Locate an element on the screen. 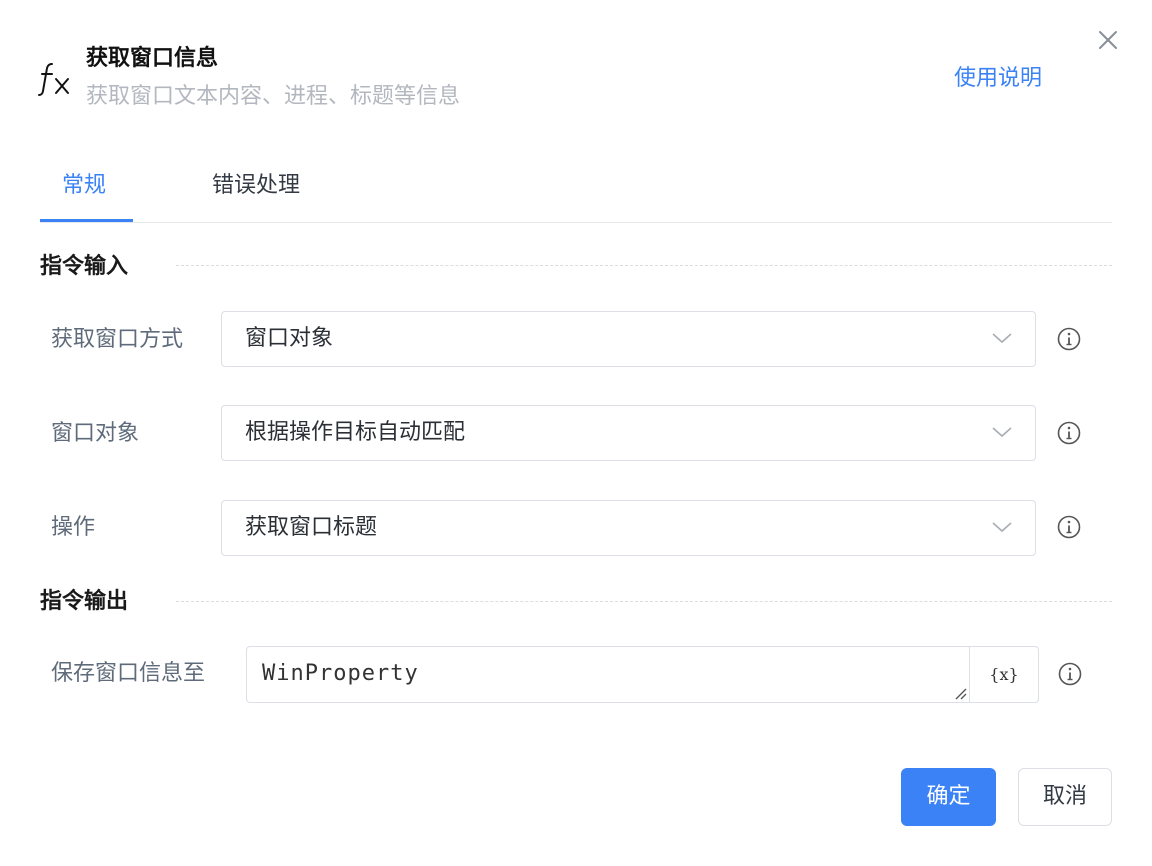 This screenshot has height=866, width=1152. operation-select: 获取窗口标题 is located at coordinates (628, 528).